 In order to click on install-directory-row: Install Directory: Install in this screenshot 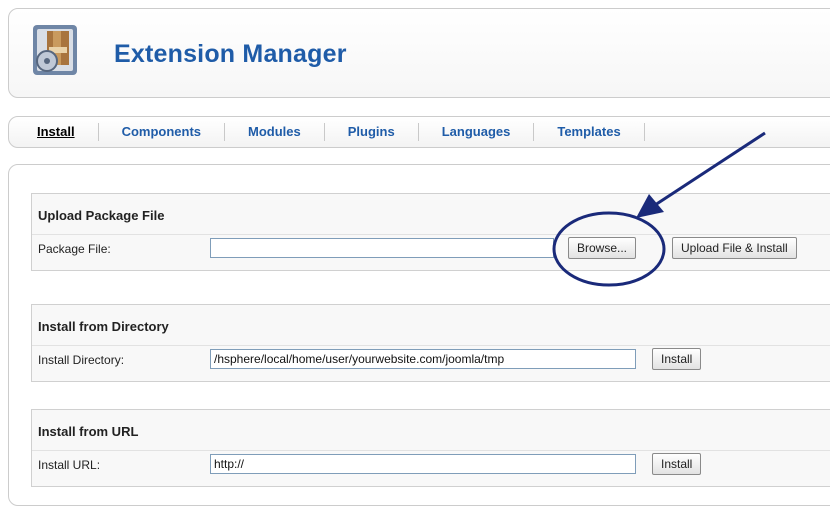, I will do `click(431, 359)`.